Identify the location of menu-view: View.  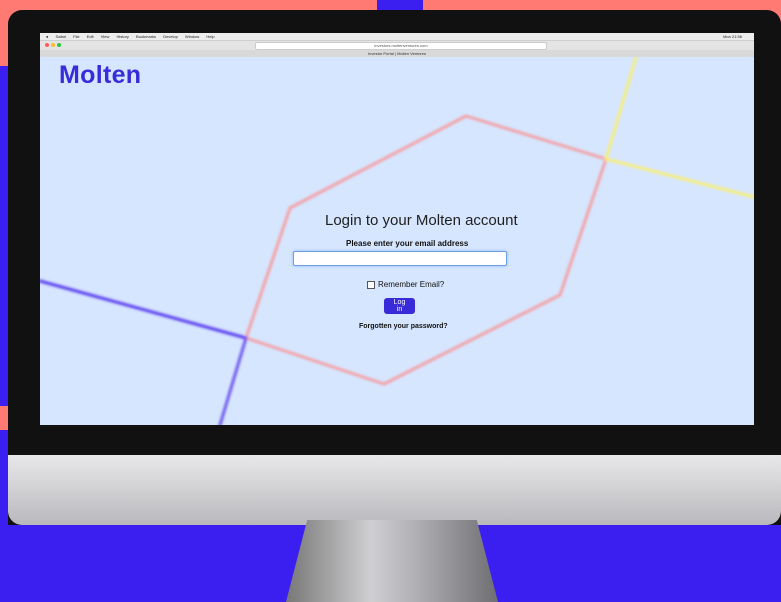
(105, 36).